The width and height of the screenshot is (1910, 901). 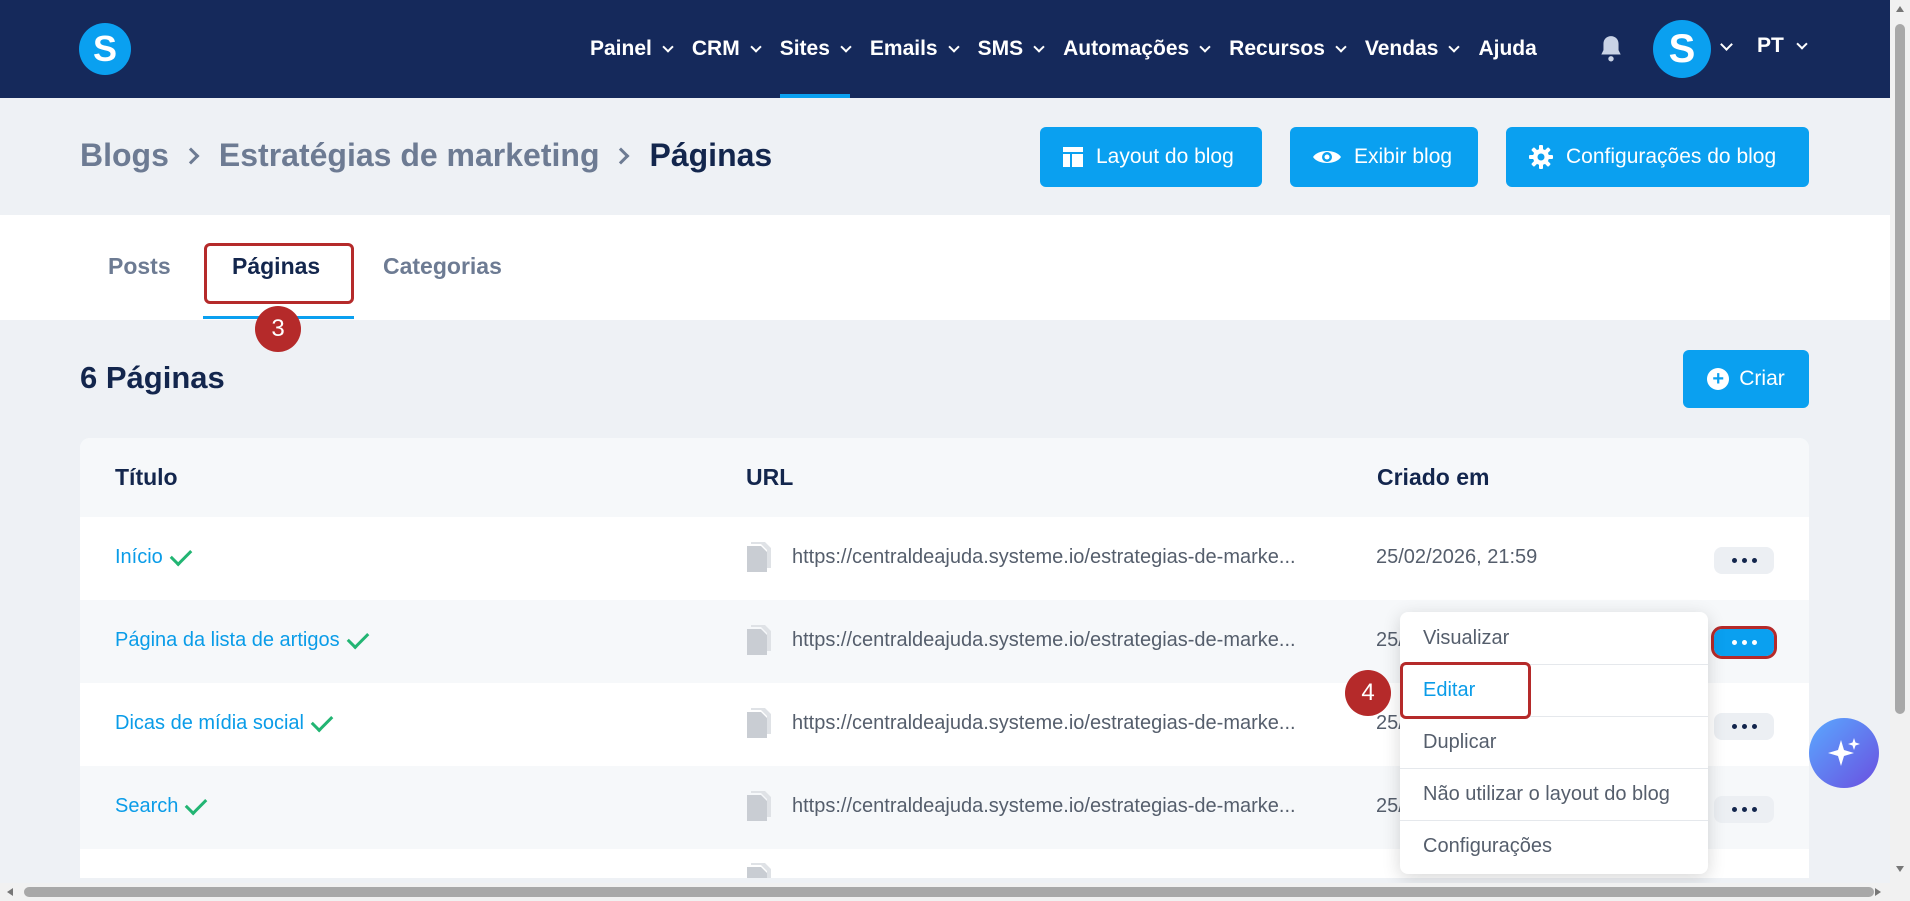 I want to click on page-title-link: Página da lista de artigos, so click(x=242, y=639).